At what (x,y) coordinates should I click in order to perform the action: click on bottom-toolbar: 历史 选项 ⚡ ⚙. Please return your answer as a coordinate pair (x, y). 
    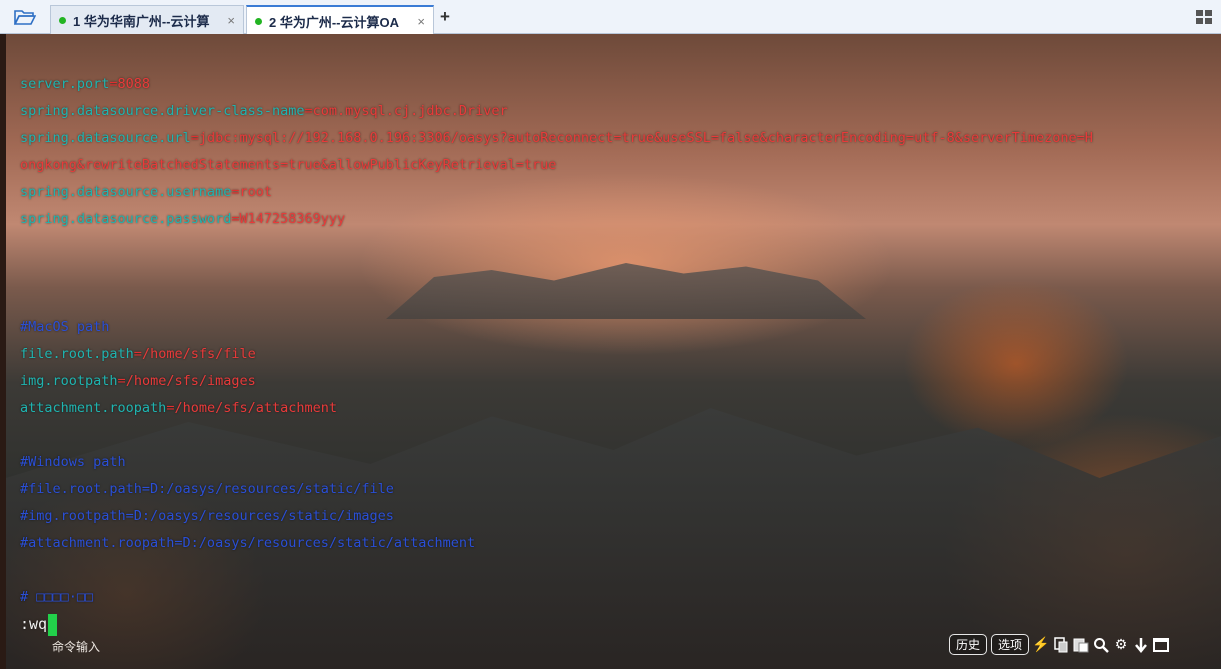
    Looking at the image, I should click on (1059, 644).